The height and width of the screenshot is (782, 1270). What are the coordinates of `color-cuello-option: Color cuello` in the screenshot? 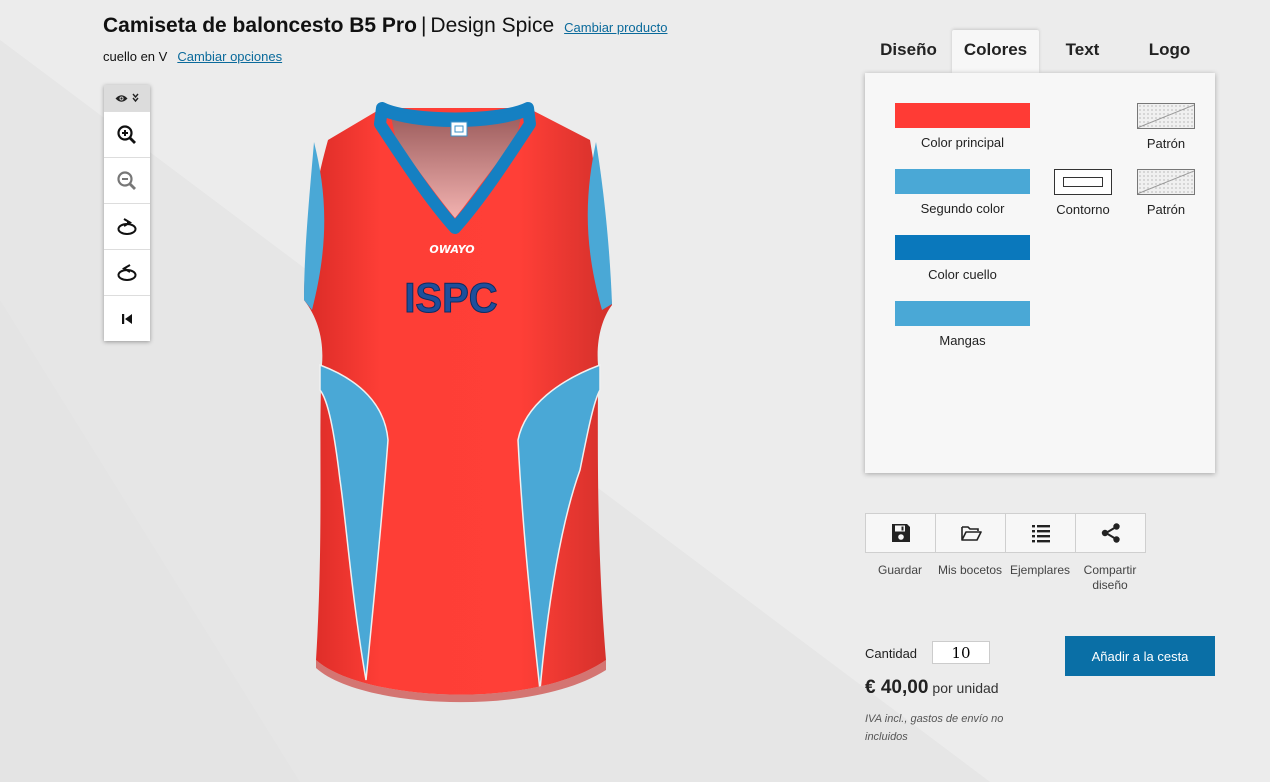 It's located at (962, 258).